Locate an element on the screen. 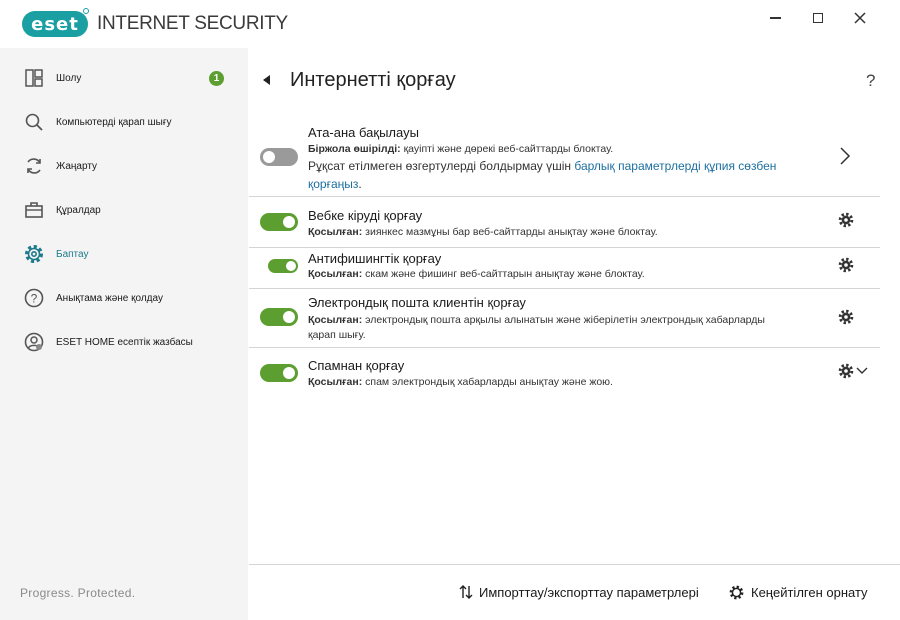  sidebar-item-label: ESET HOME есептік жазбасы is located at coordinates (124, 342).